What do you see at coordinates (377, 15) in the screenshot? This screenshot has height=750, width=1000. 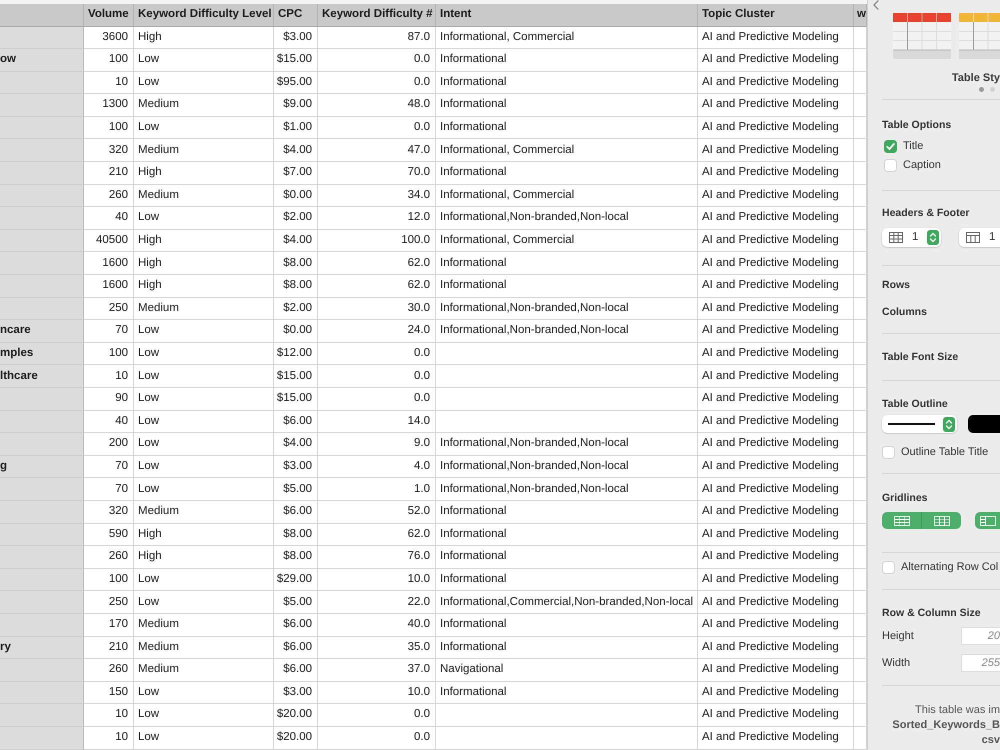 I see `column-header: Keyword Difficulty #` at bounding box center [377, 15].